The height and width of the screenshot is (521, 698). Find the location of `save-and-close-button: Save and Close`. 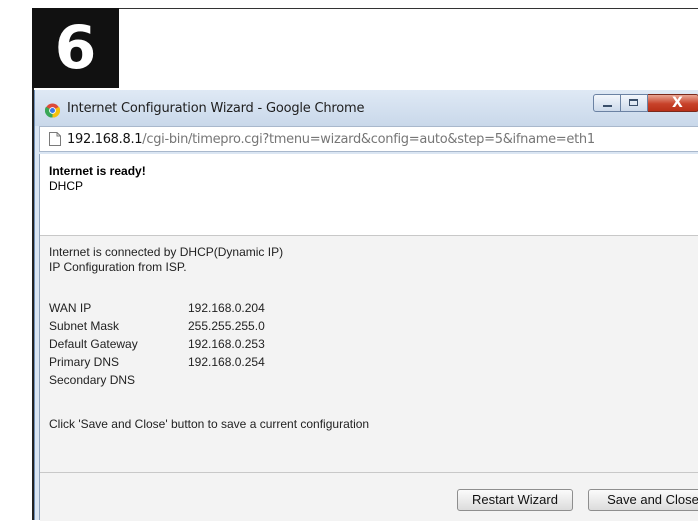

save-and-close-button: Save and Close is located at coordinates (643, 500).